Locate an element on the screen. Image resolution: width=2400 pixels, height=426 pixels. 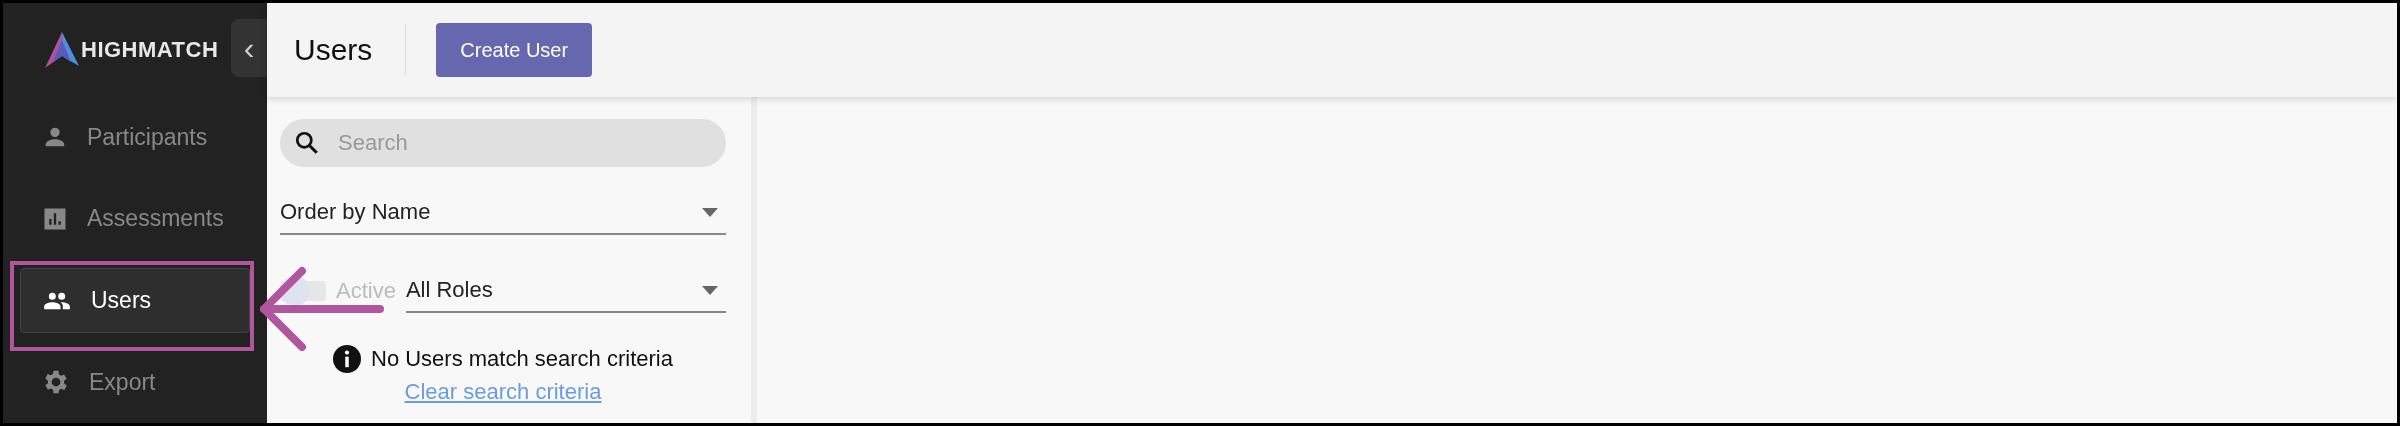
info-icon is located at coordinates (347, 359).